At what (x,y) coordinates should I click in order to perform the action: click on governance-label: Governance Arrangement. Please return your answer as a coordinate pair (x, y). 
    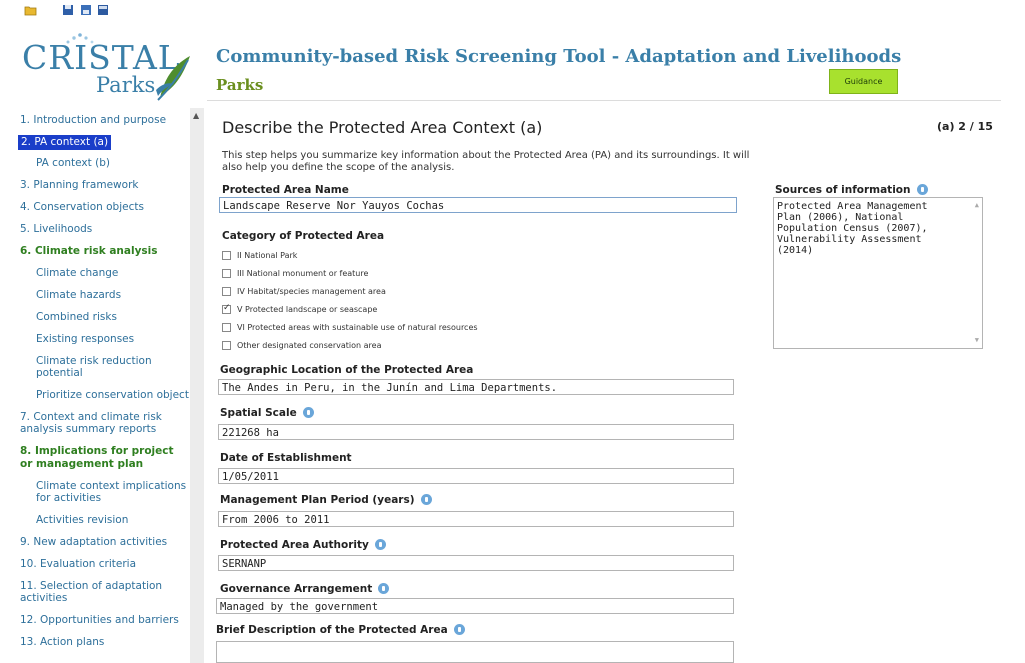
    Looking at the image, I should click on (305, 588).